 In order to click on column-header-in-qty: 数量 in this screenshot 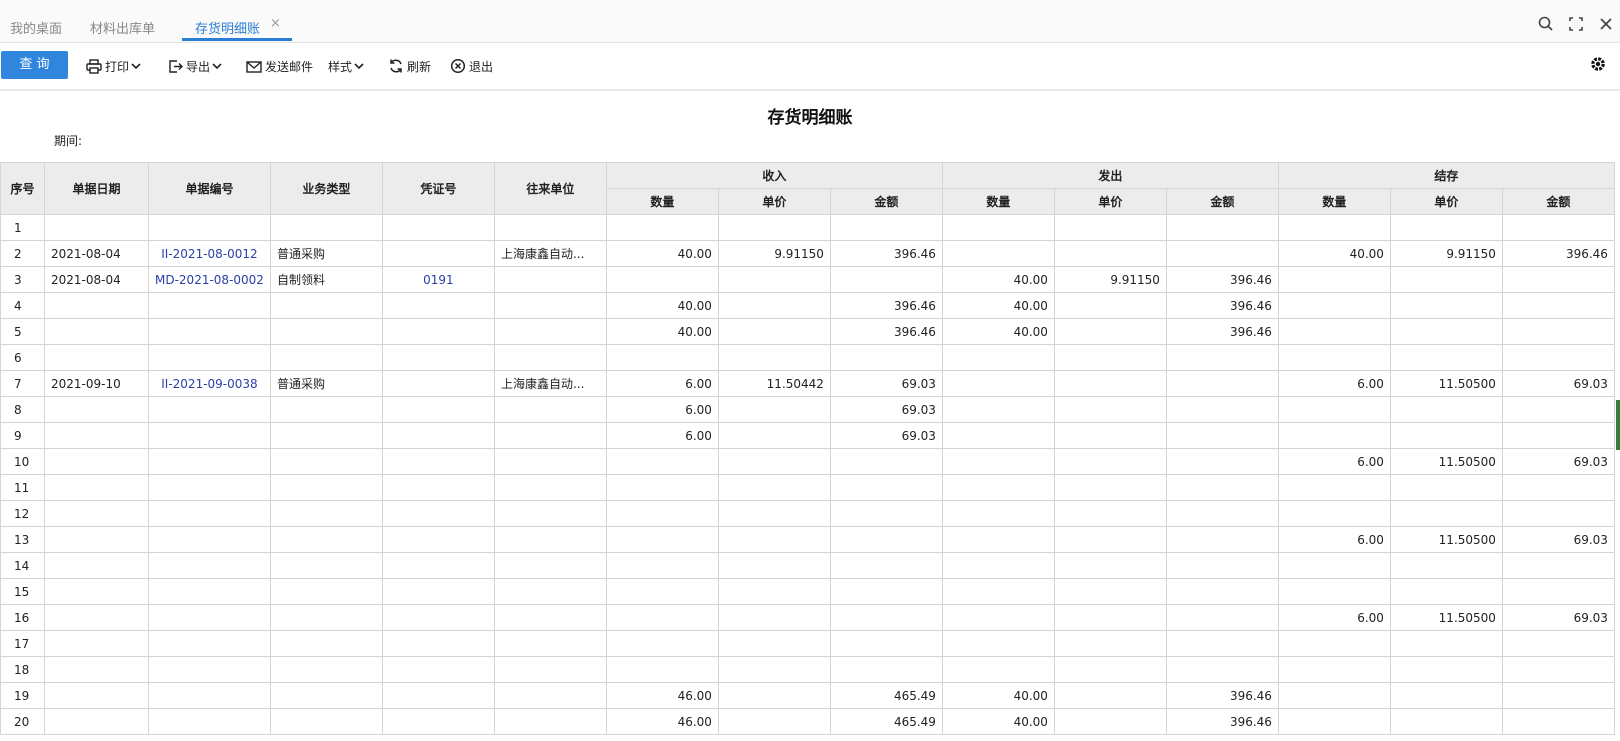, I will do `click(662, 201)`.